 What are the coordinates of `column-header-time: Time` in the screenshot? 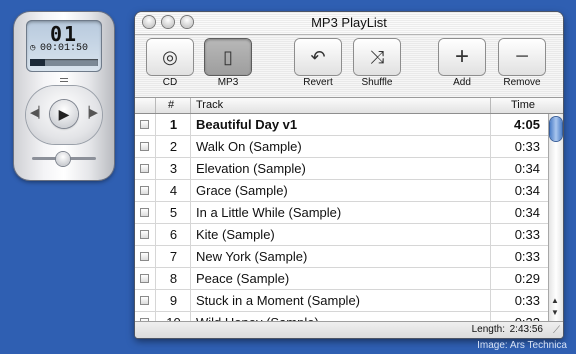 It's located at (523, 105).